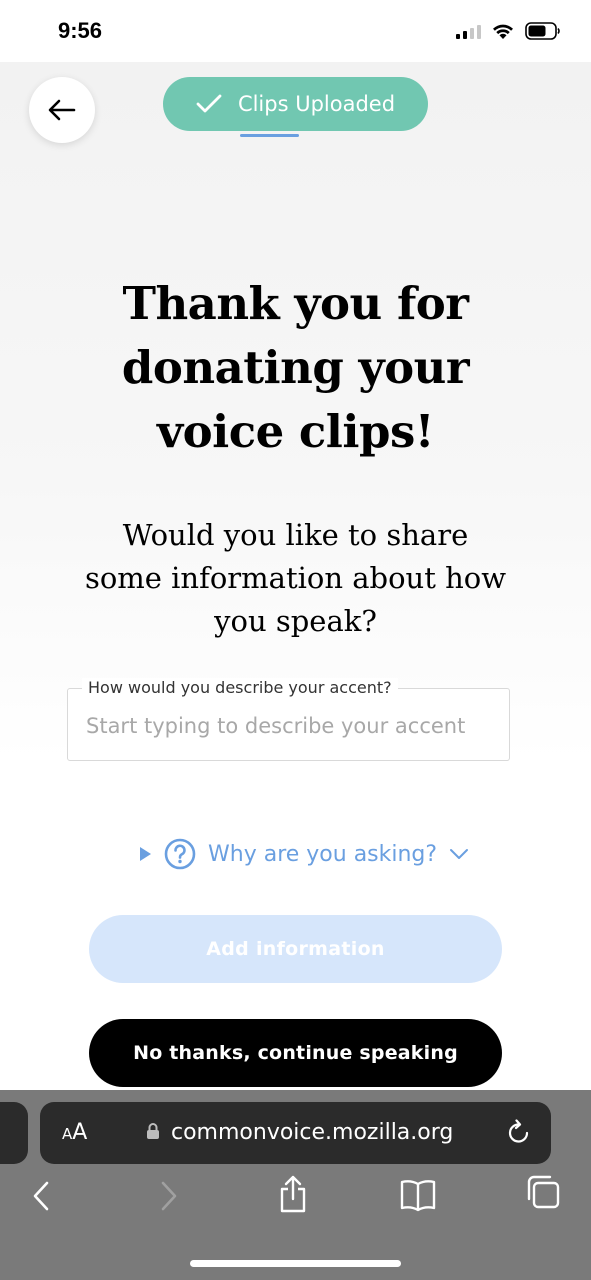 The image size is (591, 1280). I want to click on accent-field: How would you describe your accent?, so click(288, 719).